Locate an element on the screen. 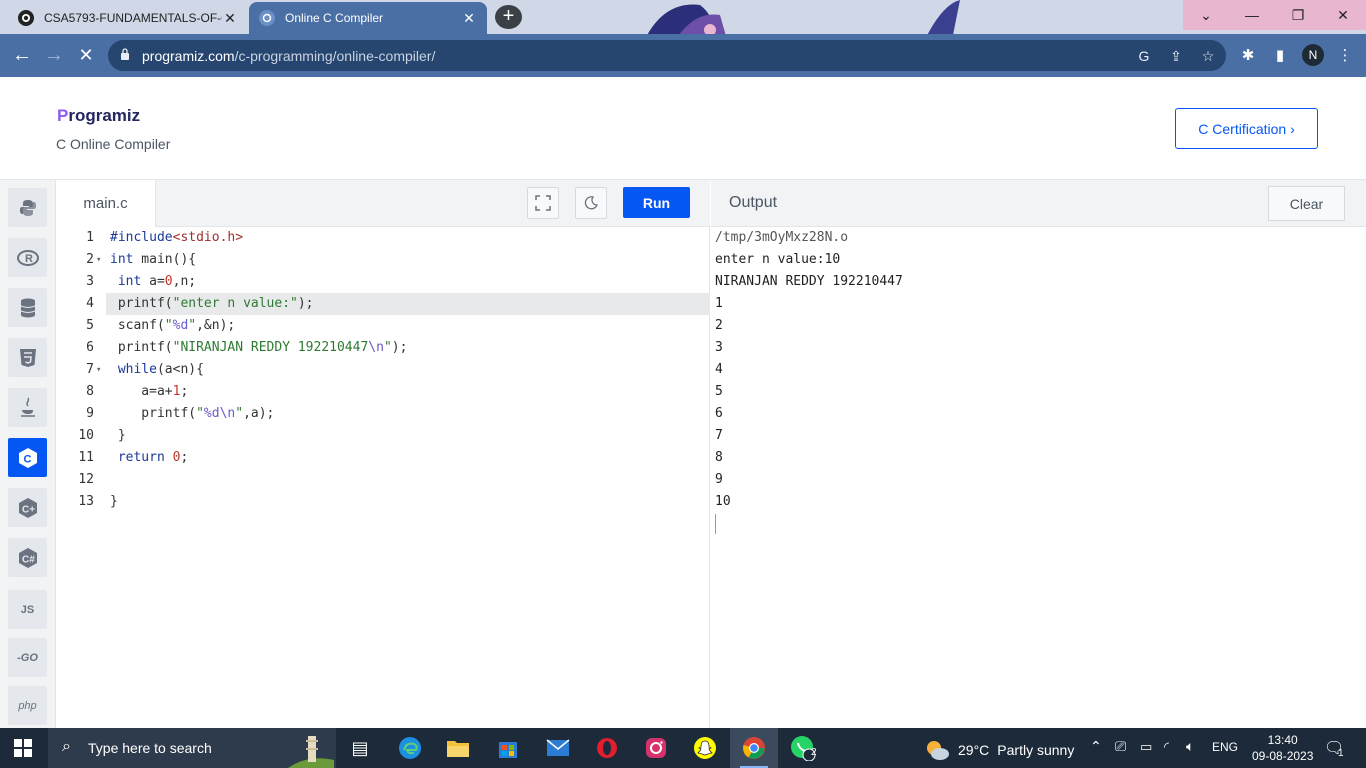  line-number: 4 is located at coordinates (90, 303).